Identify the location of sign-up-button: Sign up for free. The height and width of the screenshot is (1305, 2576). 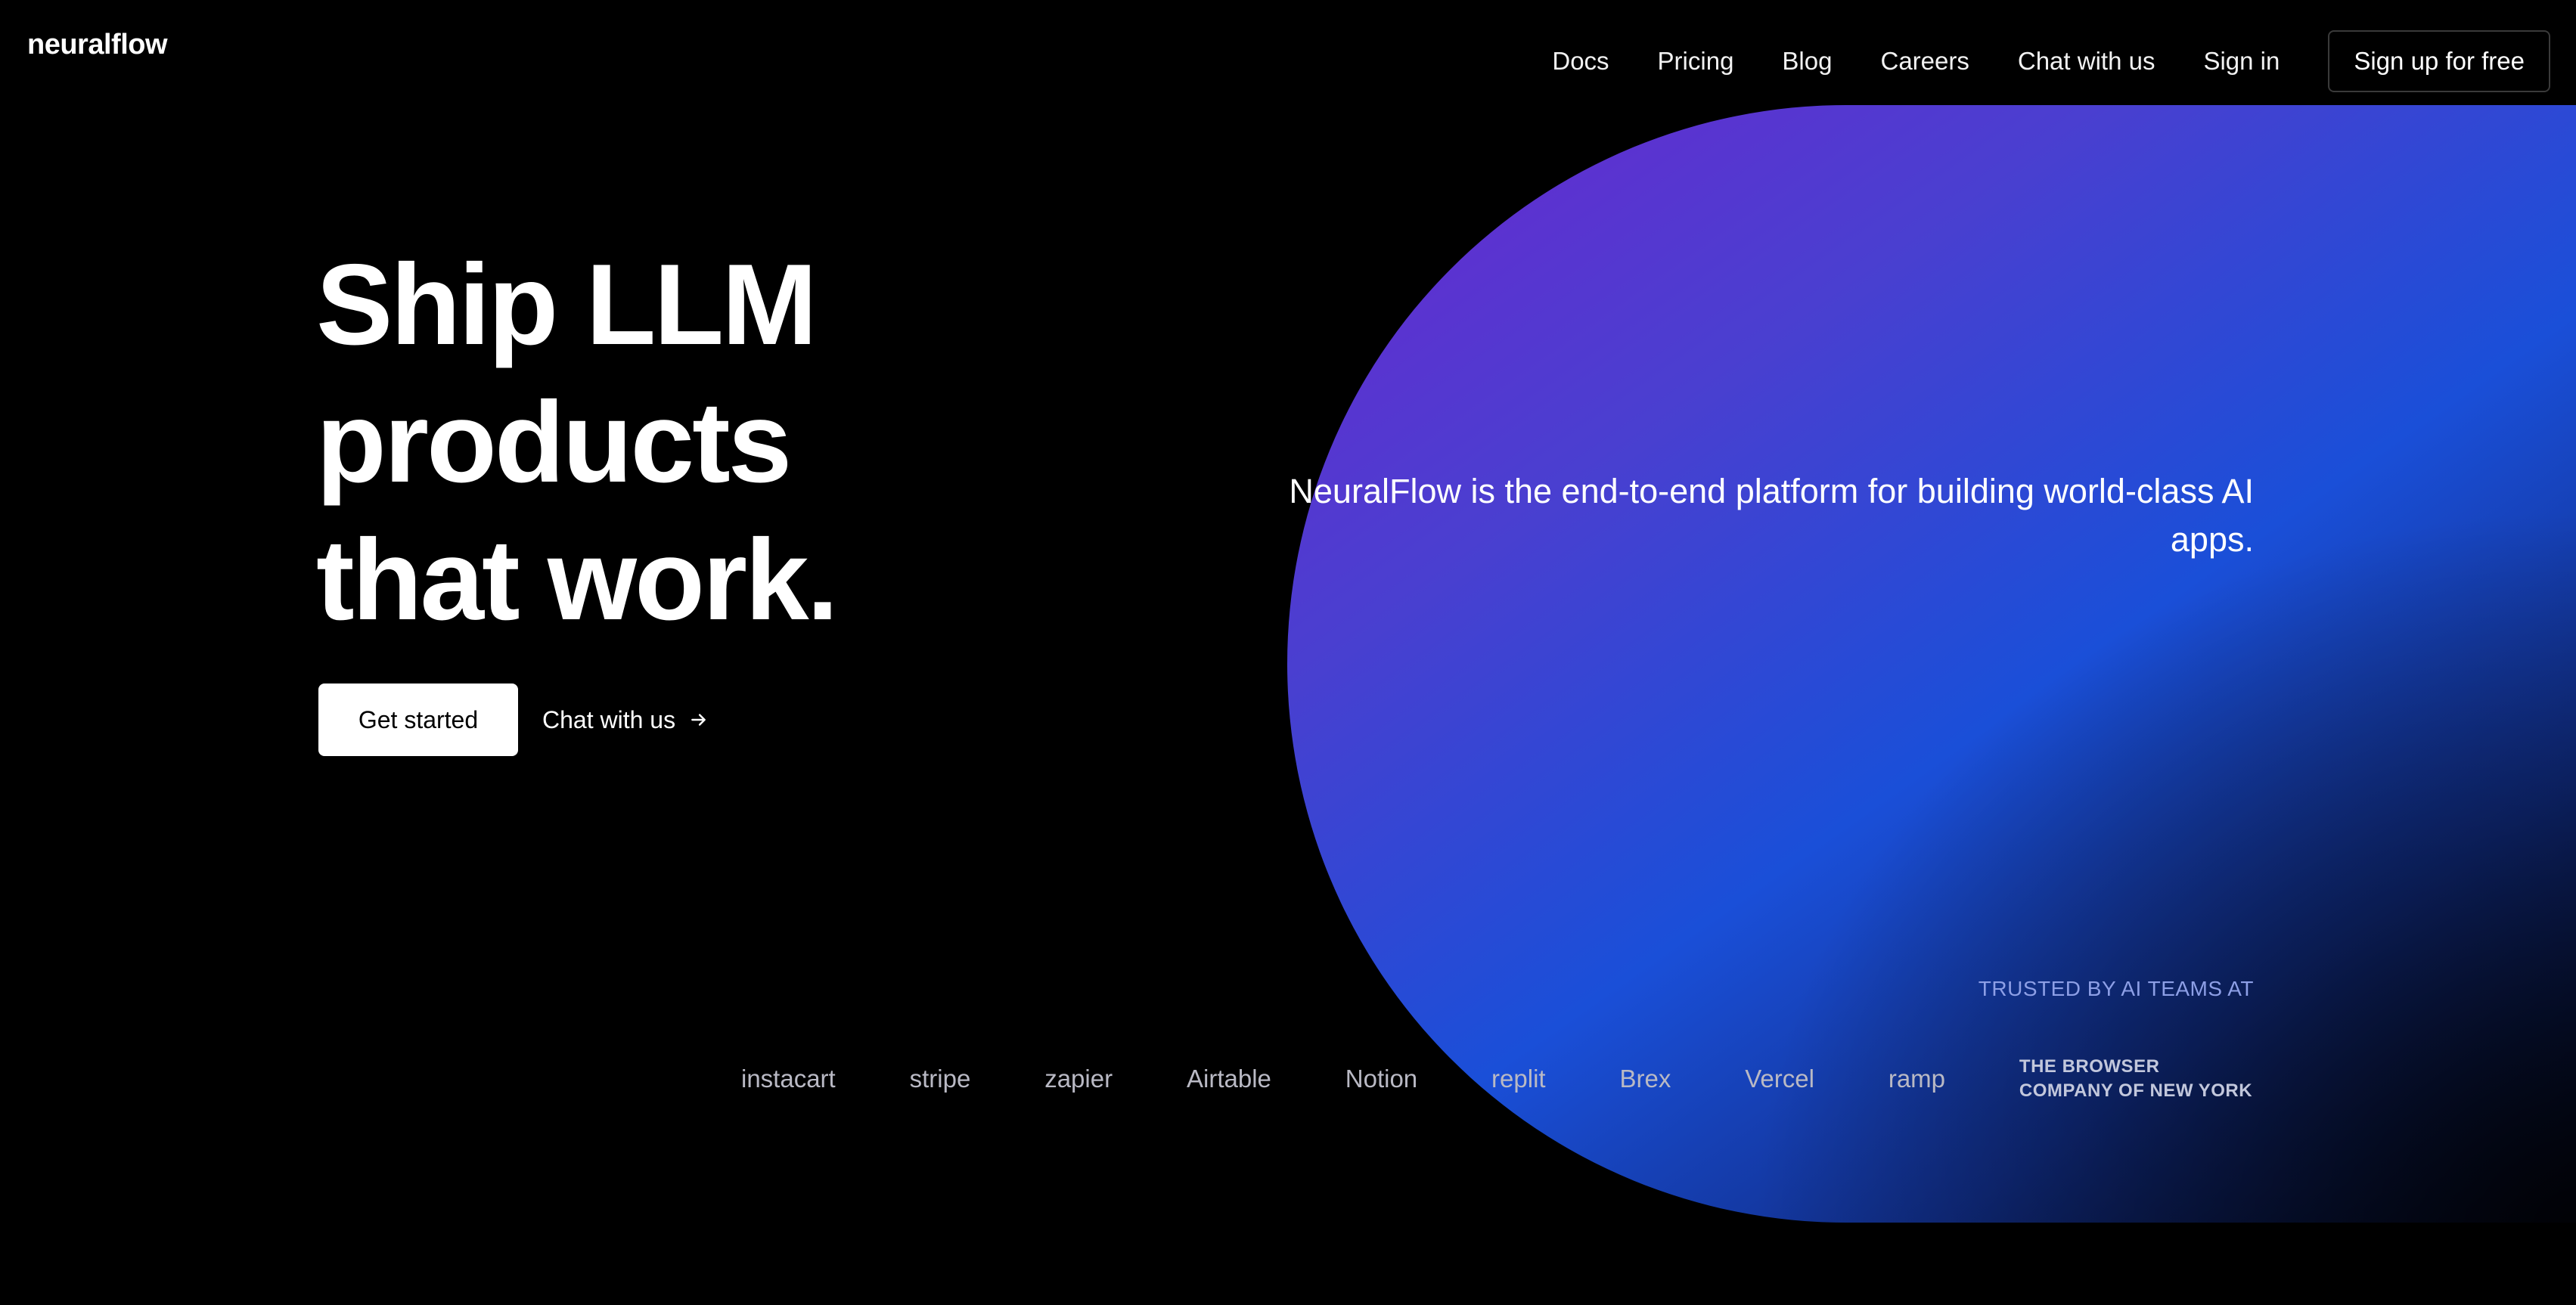
(2439, 61).